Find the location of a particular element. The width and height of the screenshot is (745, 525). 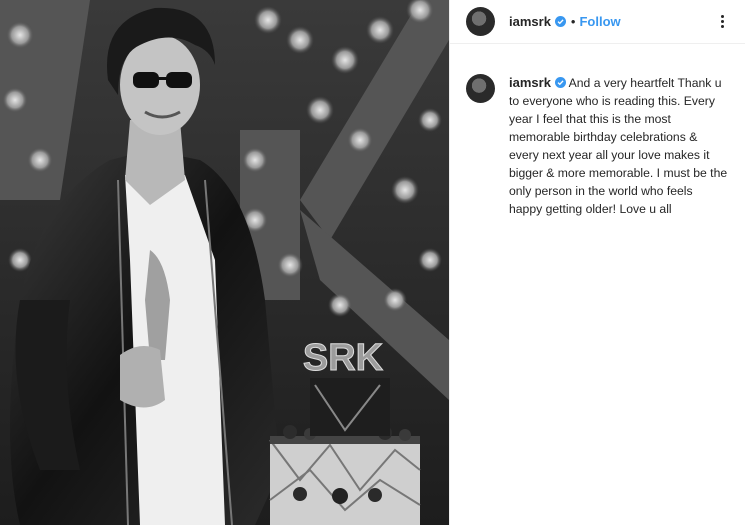

username-link: iamsrk is located at coordinates (530, 21).